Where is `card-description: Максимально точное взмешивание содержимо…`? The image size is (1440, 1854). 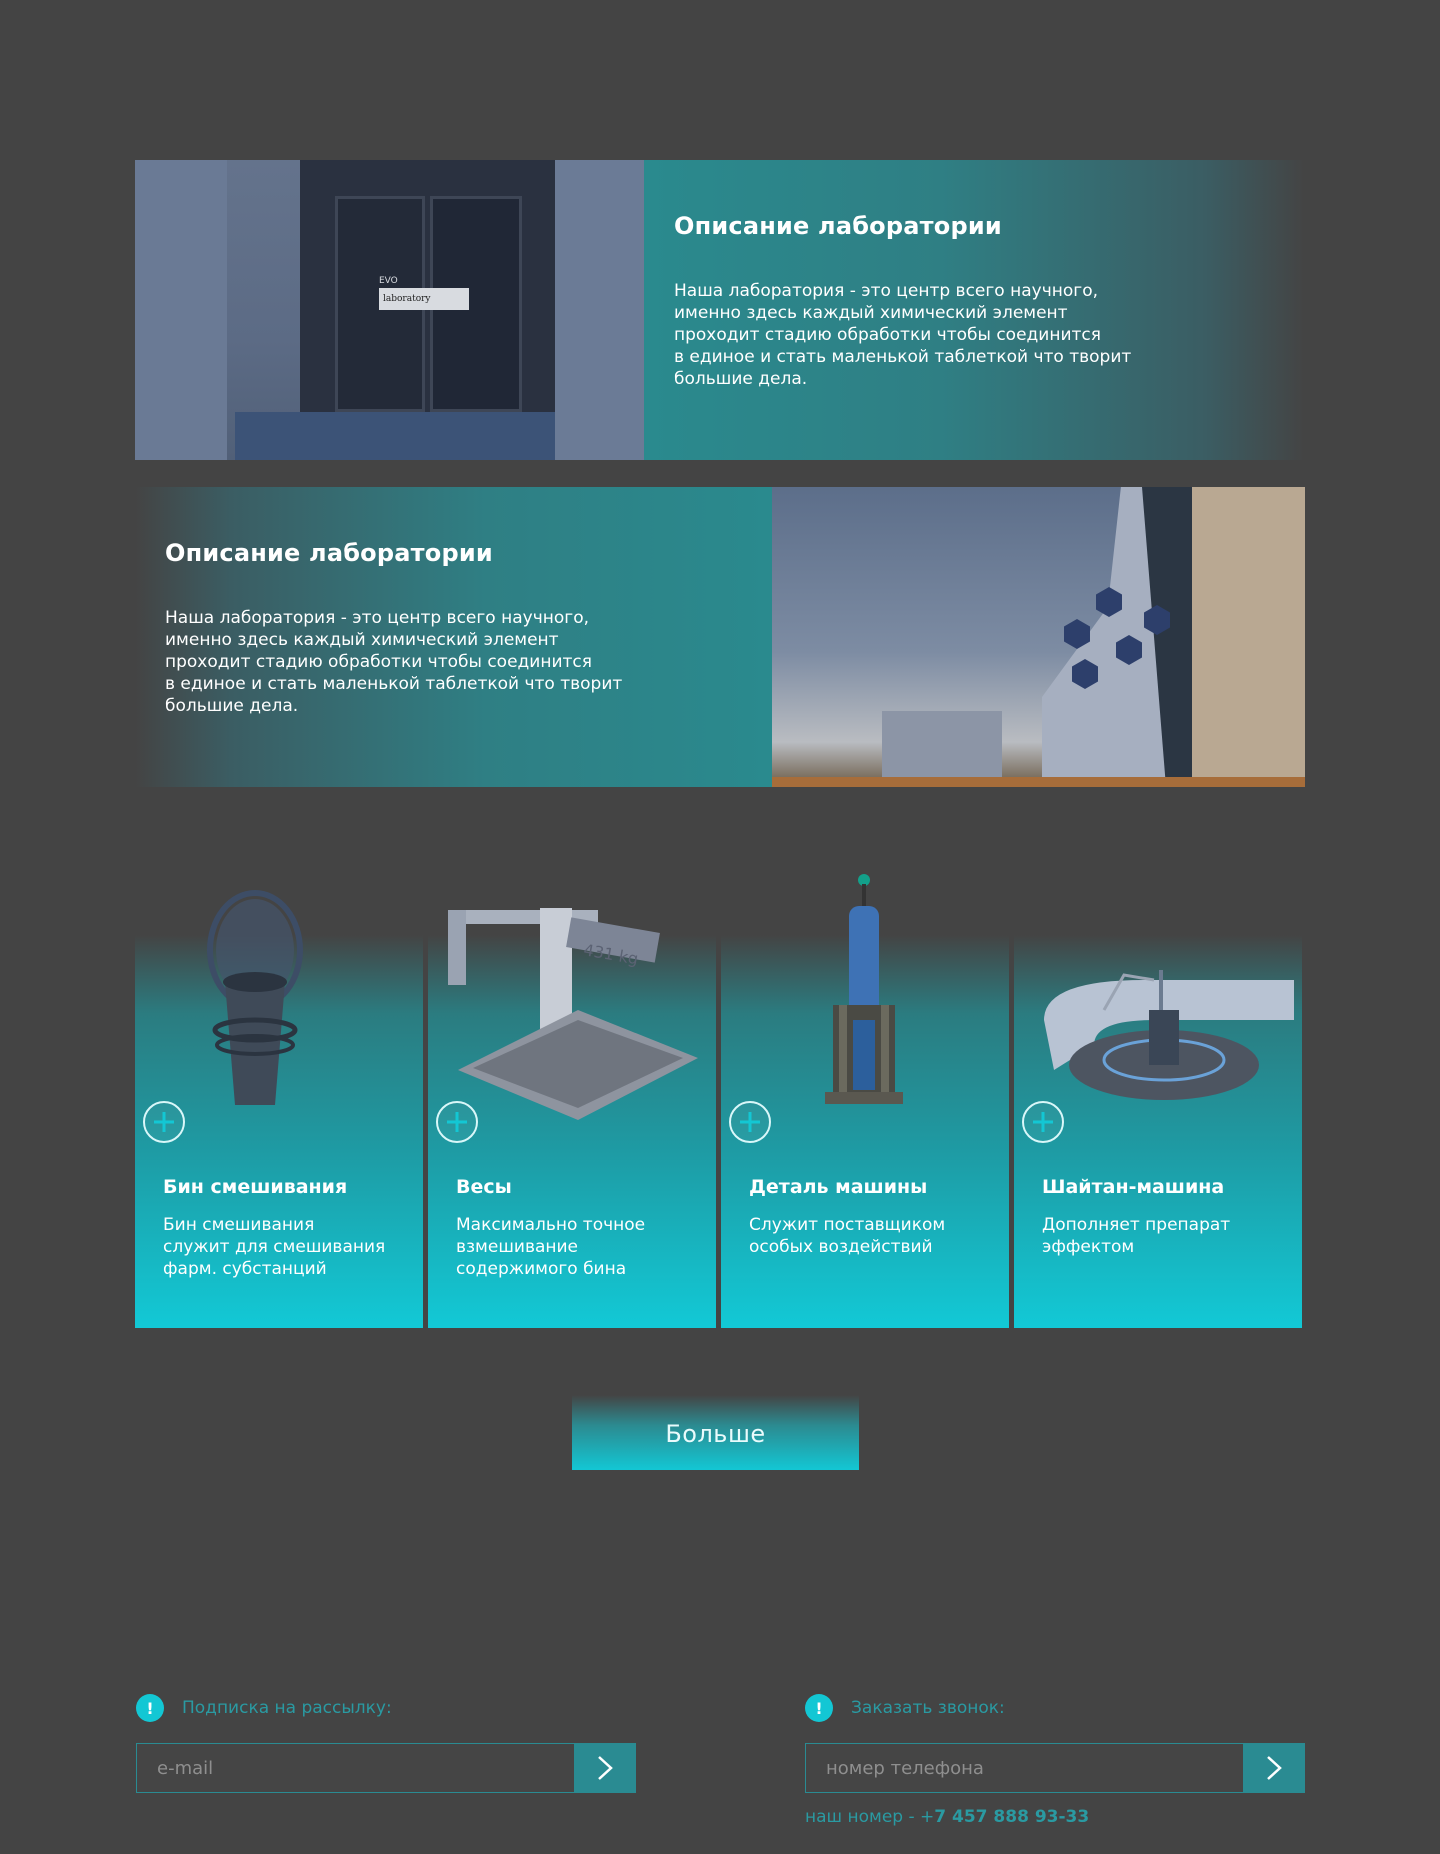
card-description: Максимально точное взмешивание содержимо… is located at coordinates (551, 1247).